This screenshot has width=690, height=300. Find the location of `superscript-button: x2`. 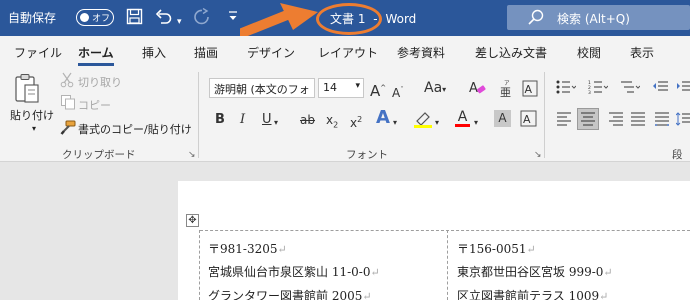

superscript-button: x2 is located at coordinates (356, 121).